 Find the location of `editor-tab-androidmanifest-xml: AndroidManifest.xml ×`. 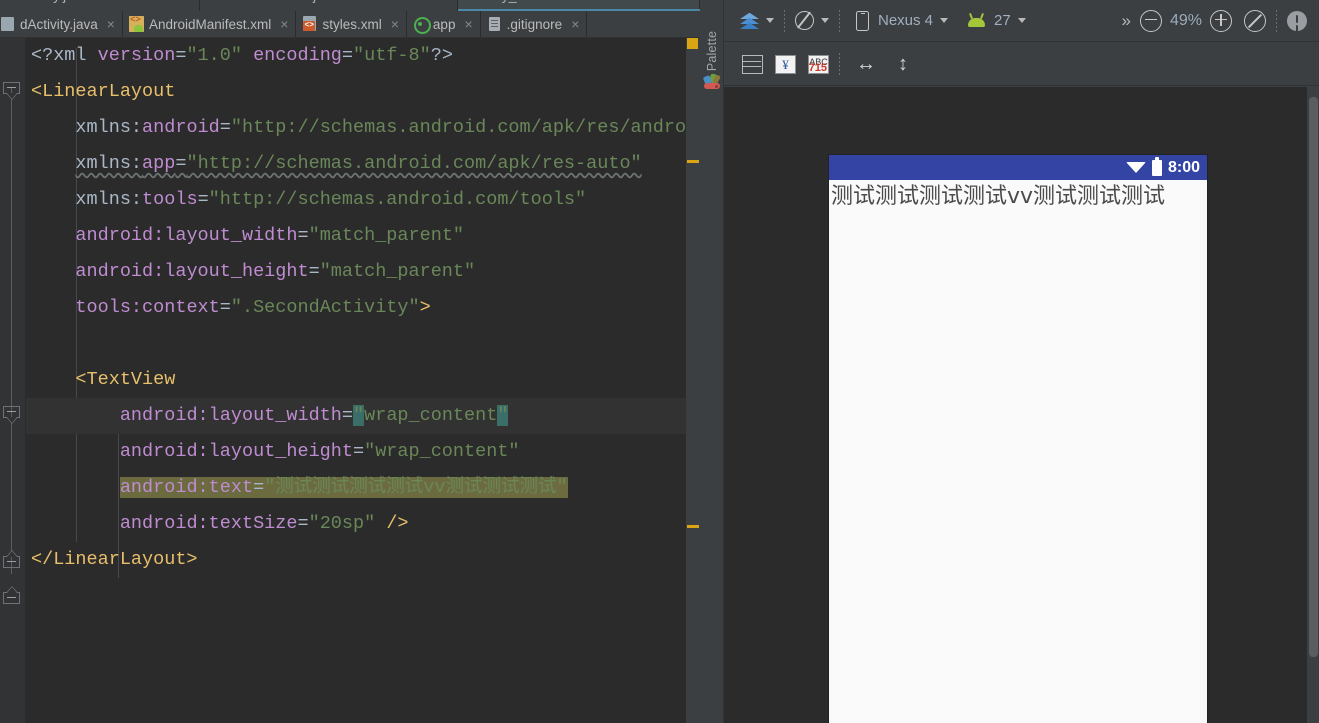

editor-tab-androidmanifest-xml: AndroidManifest.xml × is located at coordinates (210, 24).